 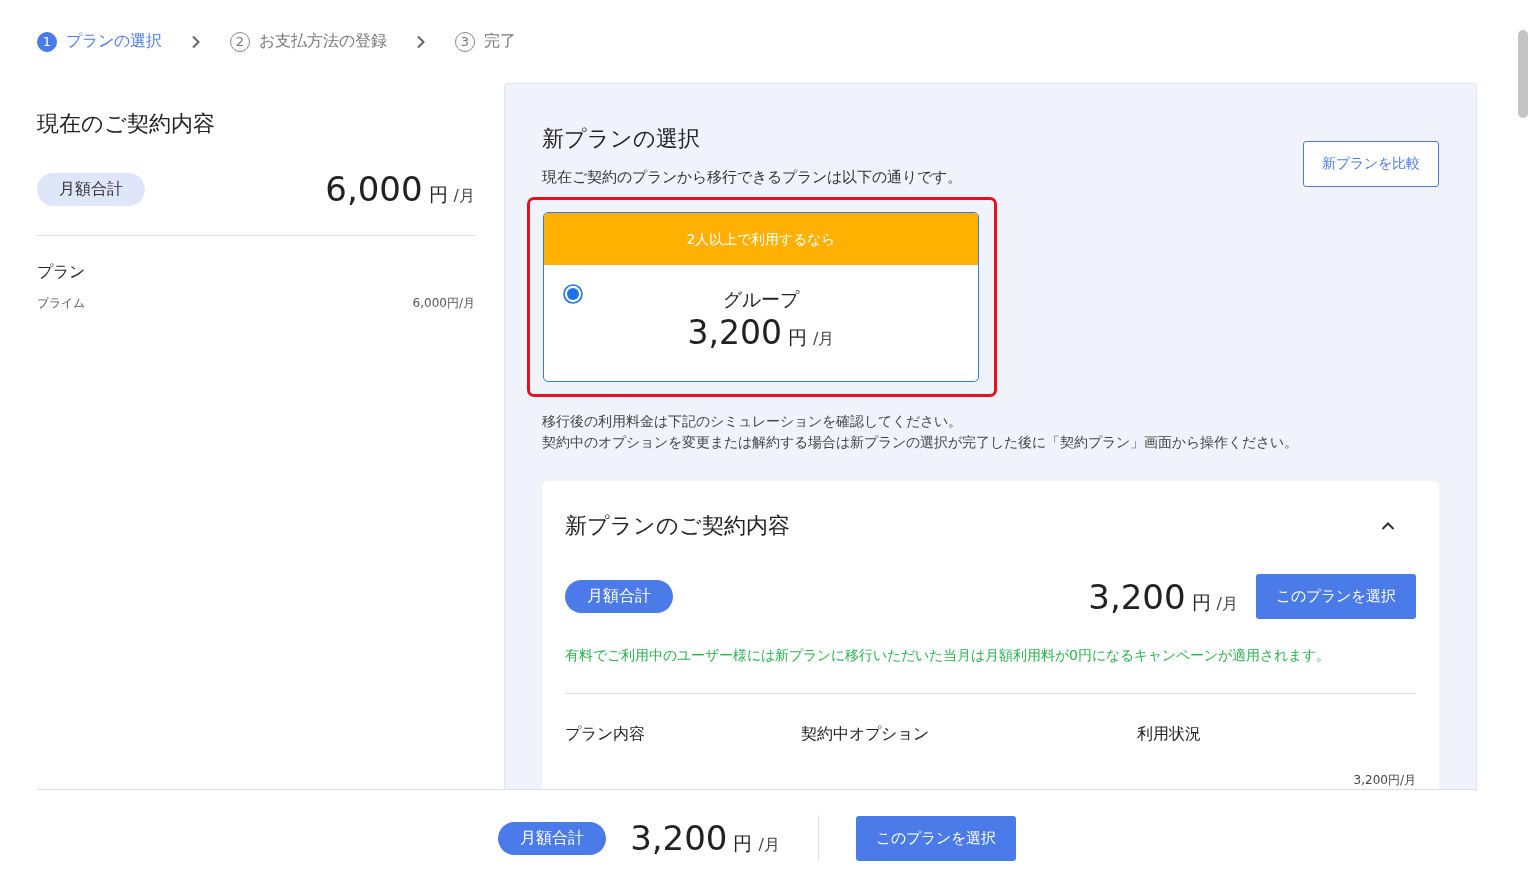 I want to click on section-title: 新プランのご契約内容, so click(x=677, y=526).